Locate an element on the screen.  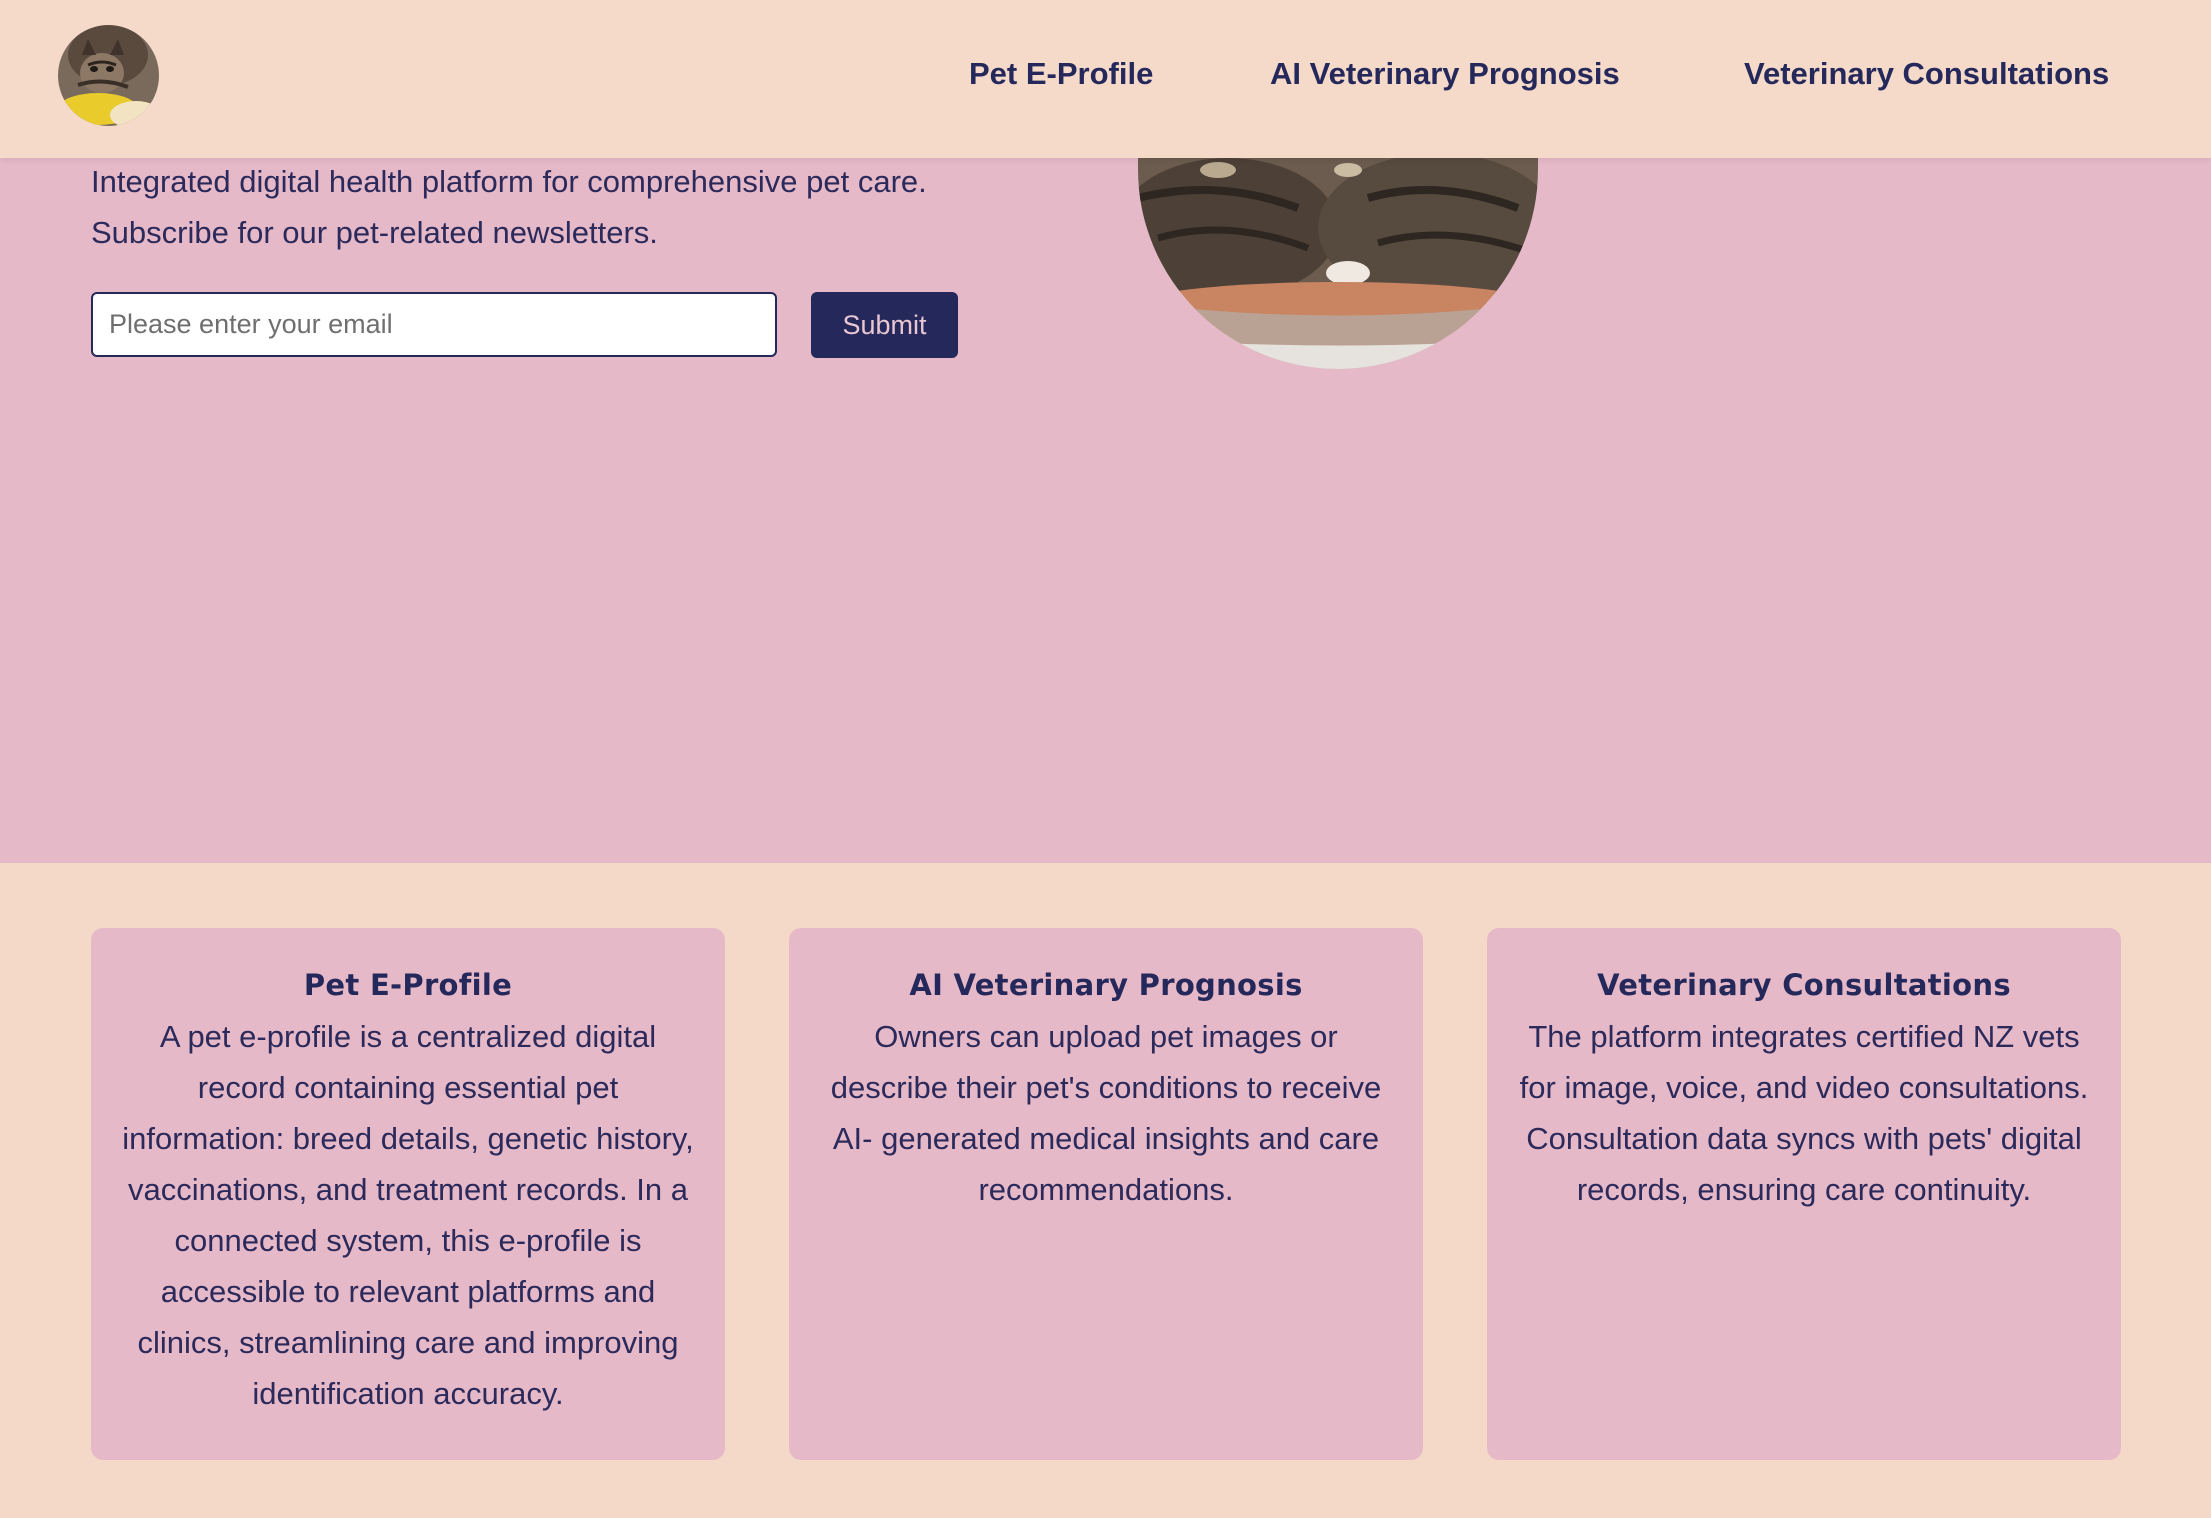
nav-link-ai-veterinary-prognosis: AI Veterinary Prognosis is located at coordinates (1445, 74).